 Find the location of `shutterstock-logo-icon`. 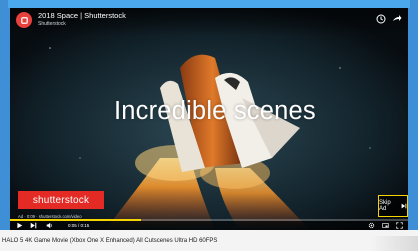

shutterstock-logo-icon is located at coordinates (24, 20).